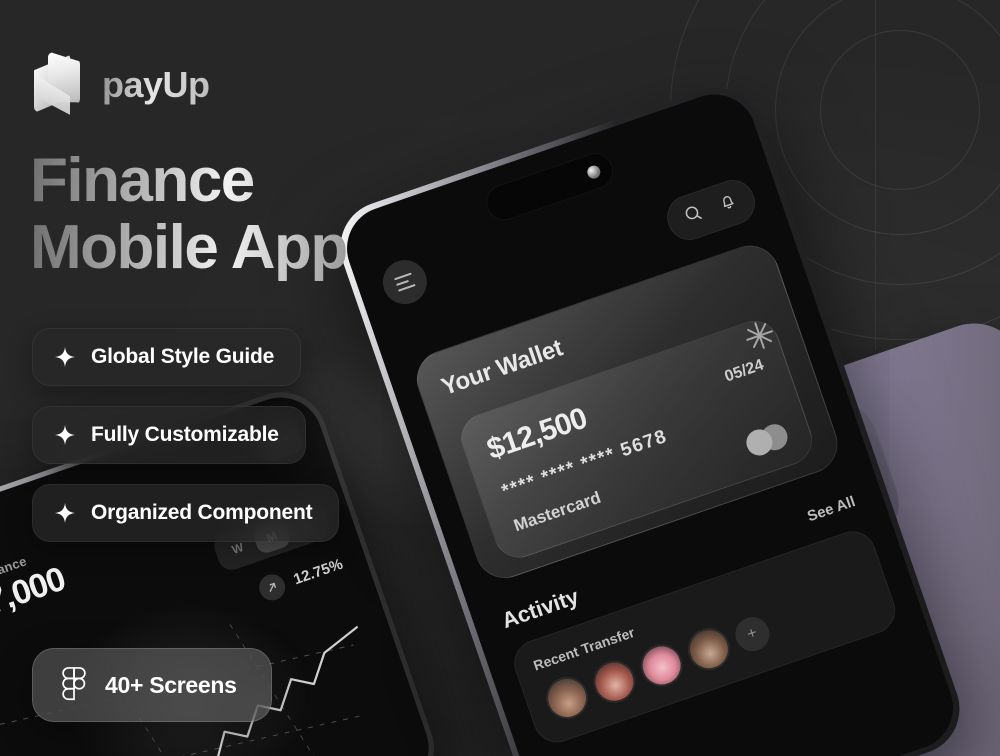 Image resolution: width=1000 pixels, height=756 pixels. I want to click on screens-count-badge: 40+ Screens, so click(152, 685).